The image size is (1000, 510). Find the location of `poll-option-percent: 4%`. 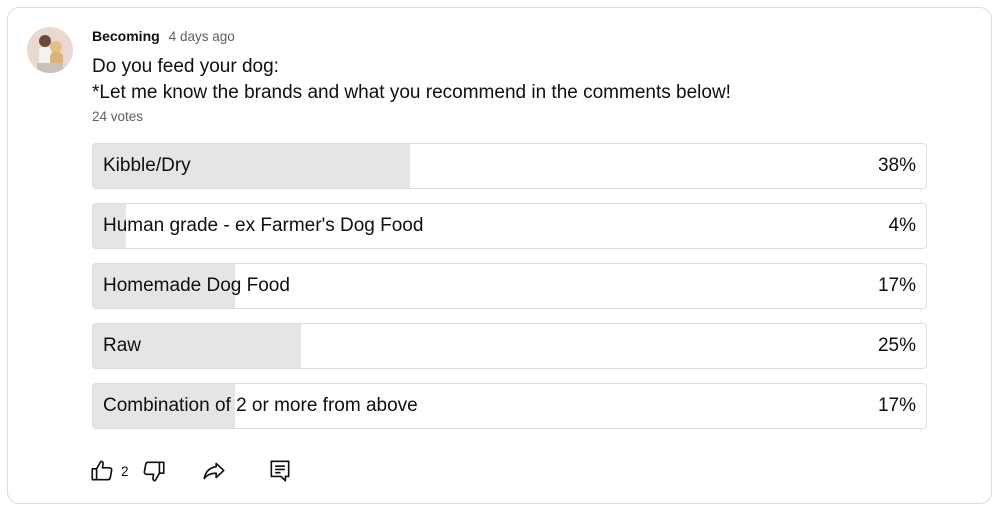

poll-option-percent: 4% is located at coordinates (902, 225).